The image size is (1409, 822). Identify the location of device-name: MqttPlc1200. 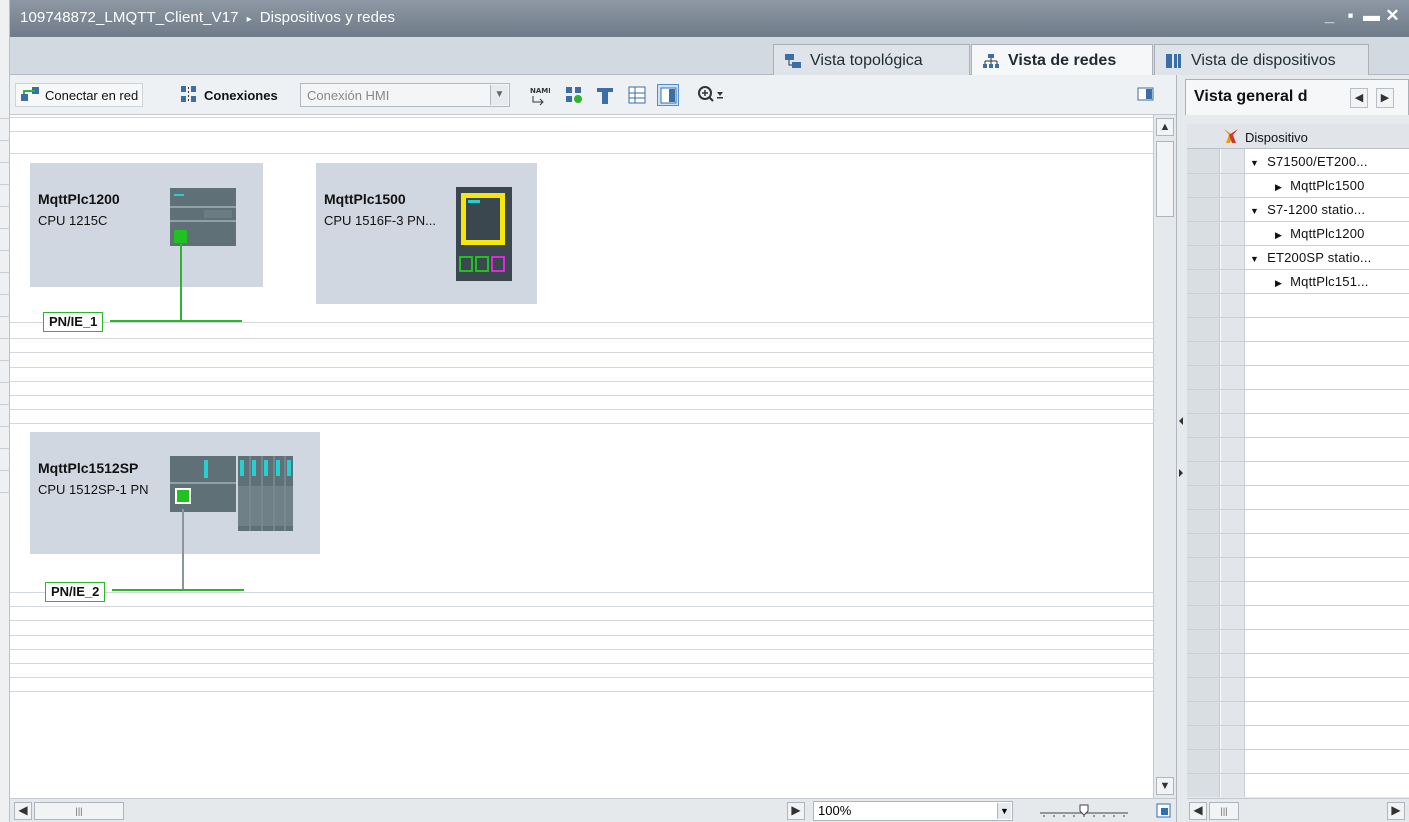
(79, 199).